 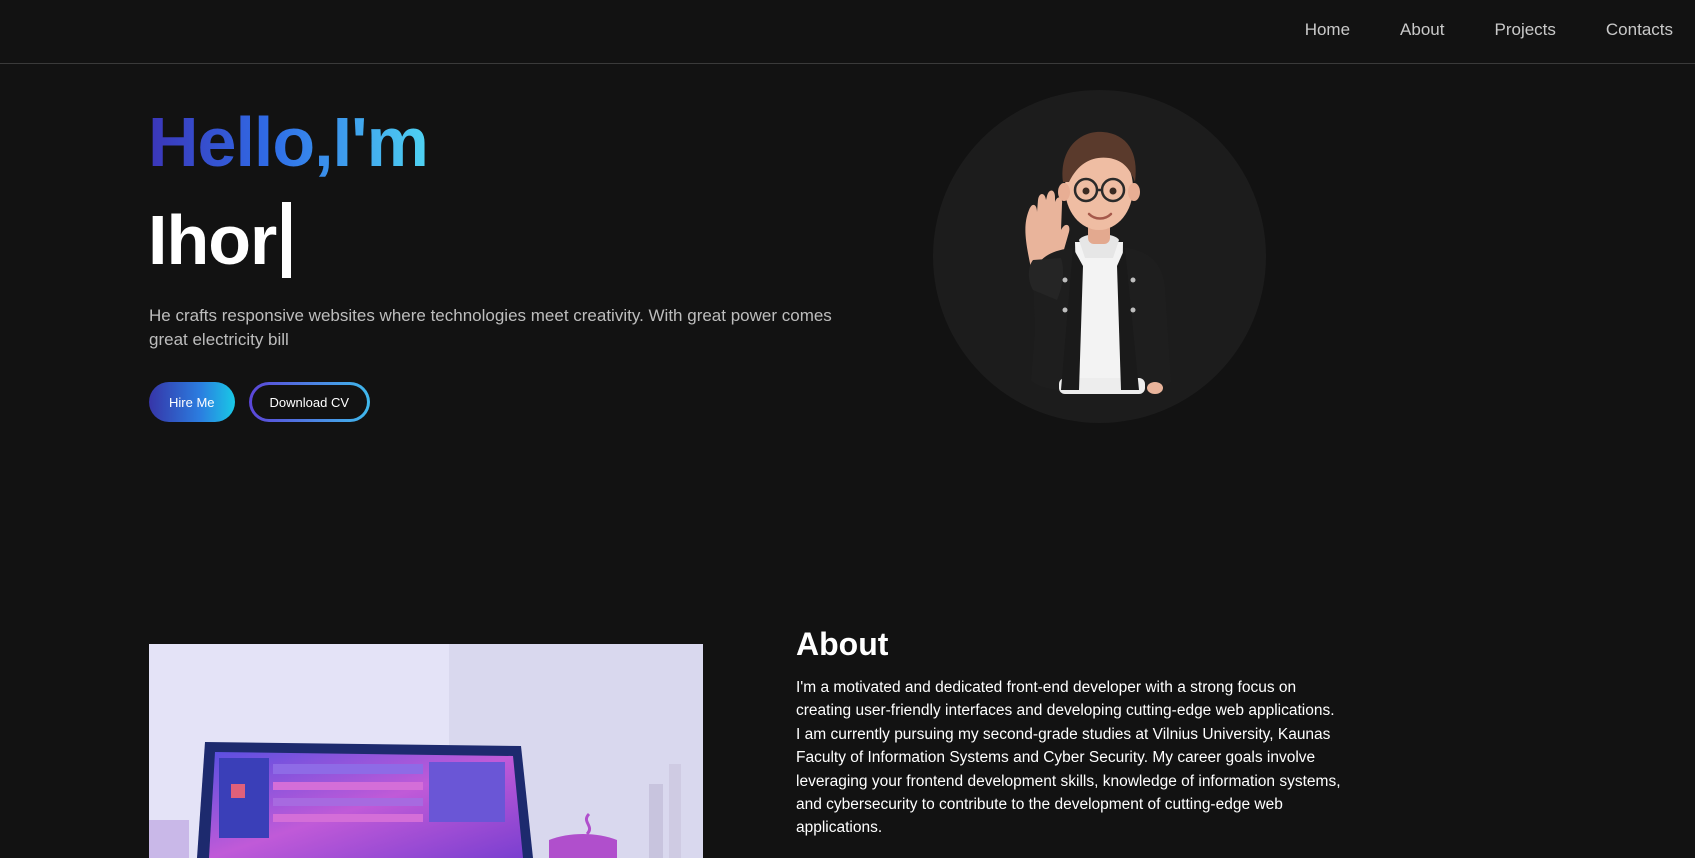 What do you see at coordinates (1489, 30) in the screenshot?
I see `nav-links: Home About Projects Contacts` at bounding box center [1489, 30].